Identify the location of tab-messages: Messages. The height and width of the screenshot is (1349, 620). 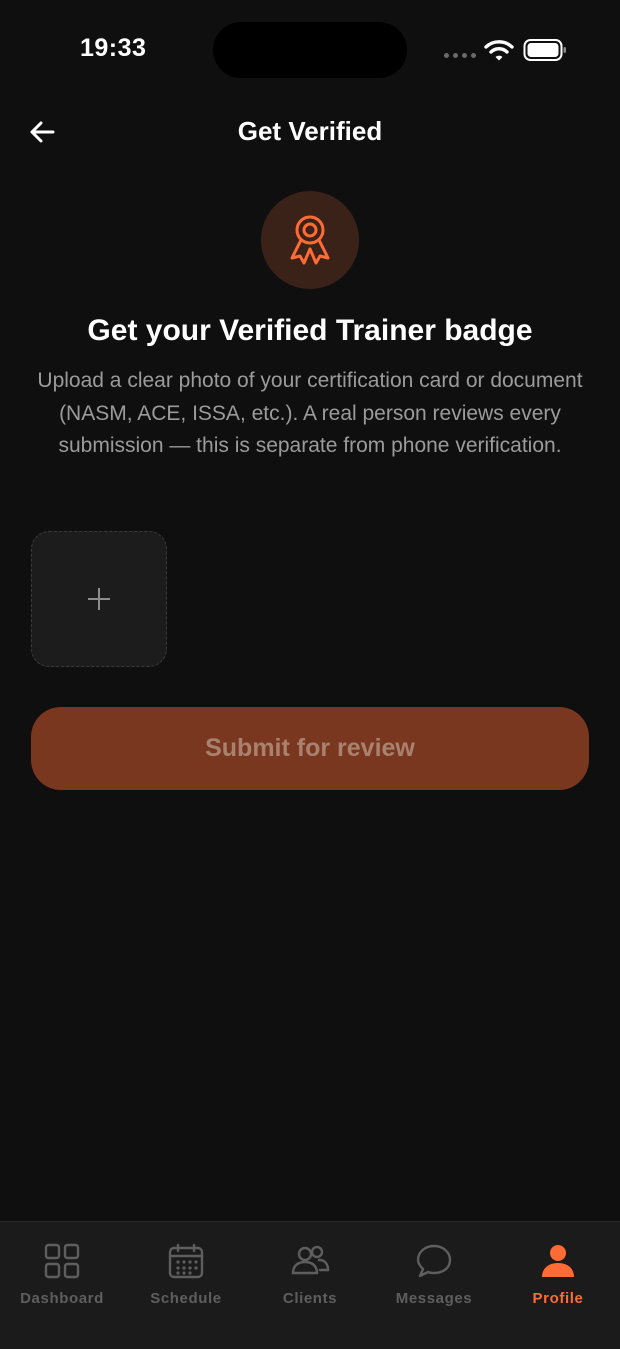
(434, 1282).